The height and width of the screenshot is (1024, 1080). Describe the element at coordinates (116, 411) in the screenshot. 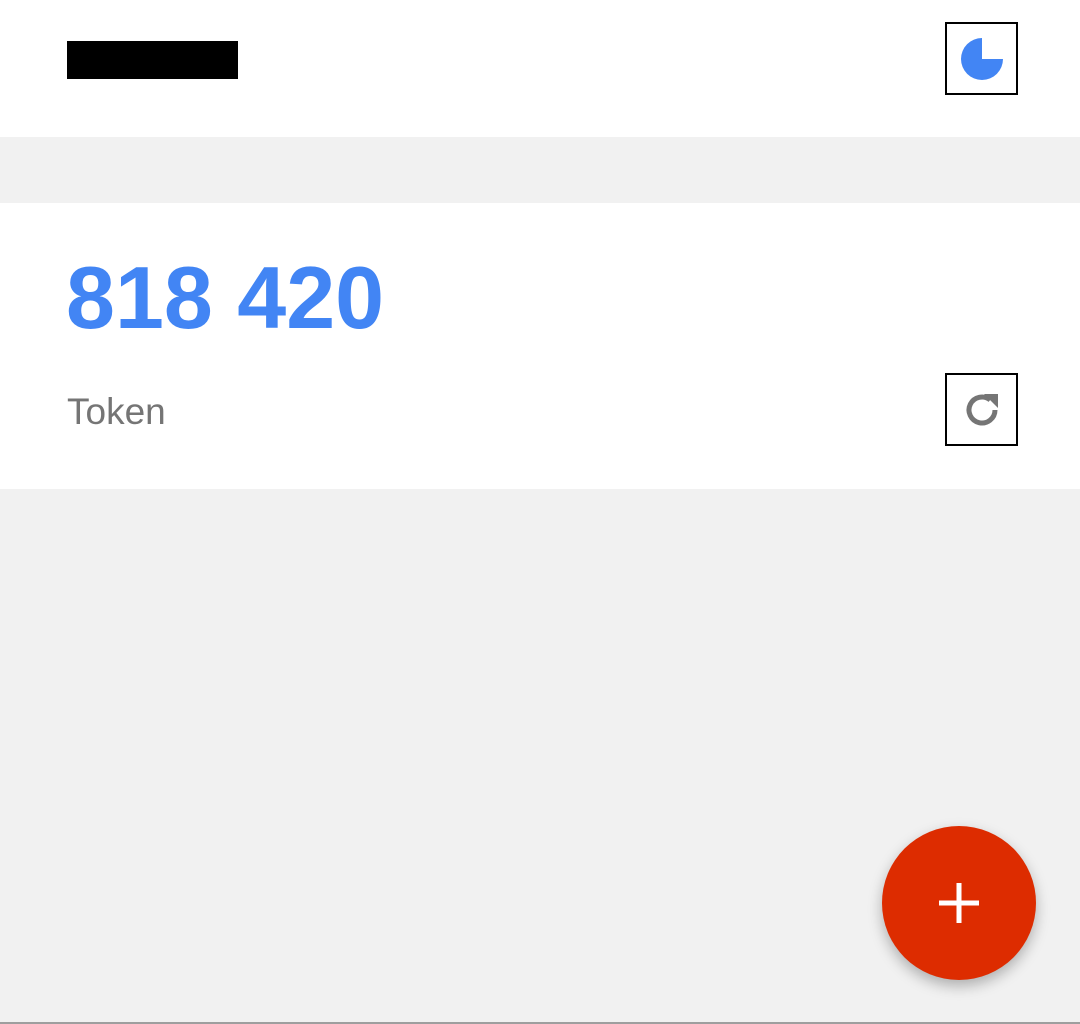

I see `token-label: Token` at that location.